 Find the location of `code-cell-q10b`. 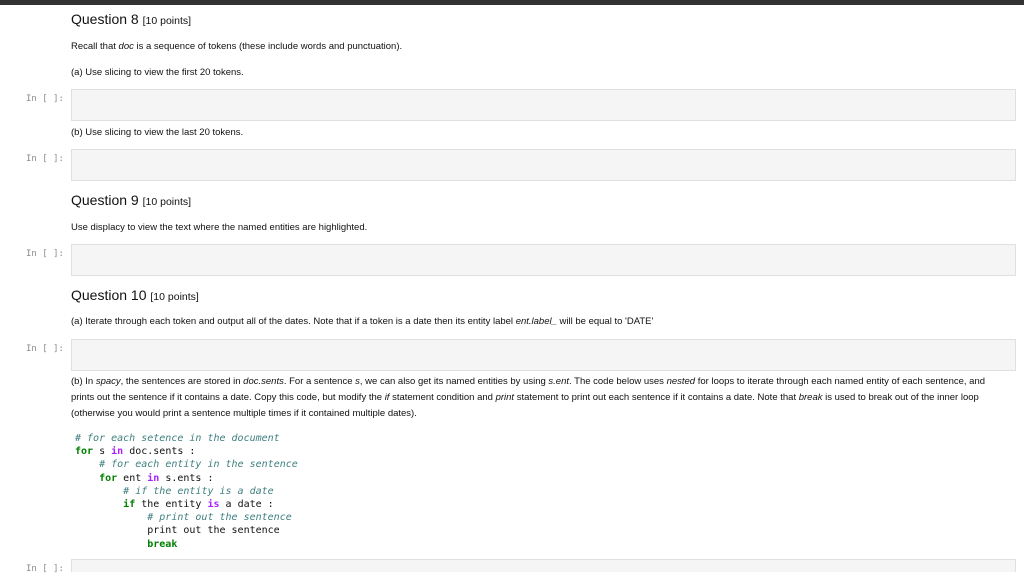

code-cell-q10b is located at coordinates (543, 565).